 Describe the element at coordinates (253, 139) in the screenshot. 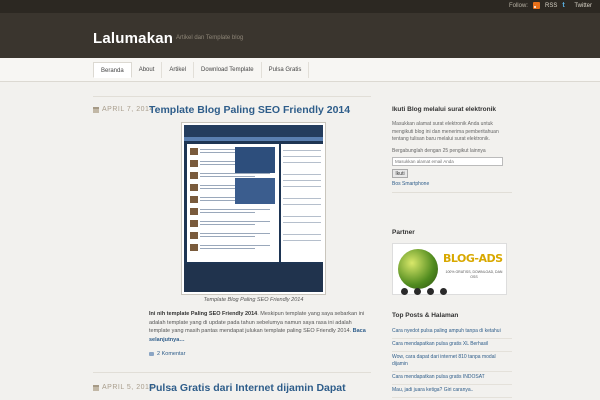

I see `thumb-nav` at that location.